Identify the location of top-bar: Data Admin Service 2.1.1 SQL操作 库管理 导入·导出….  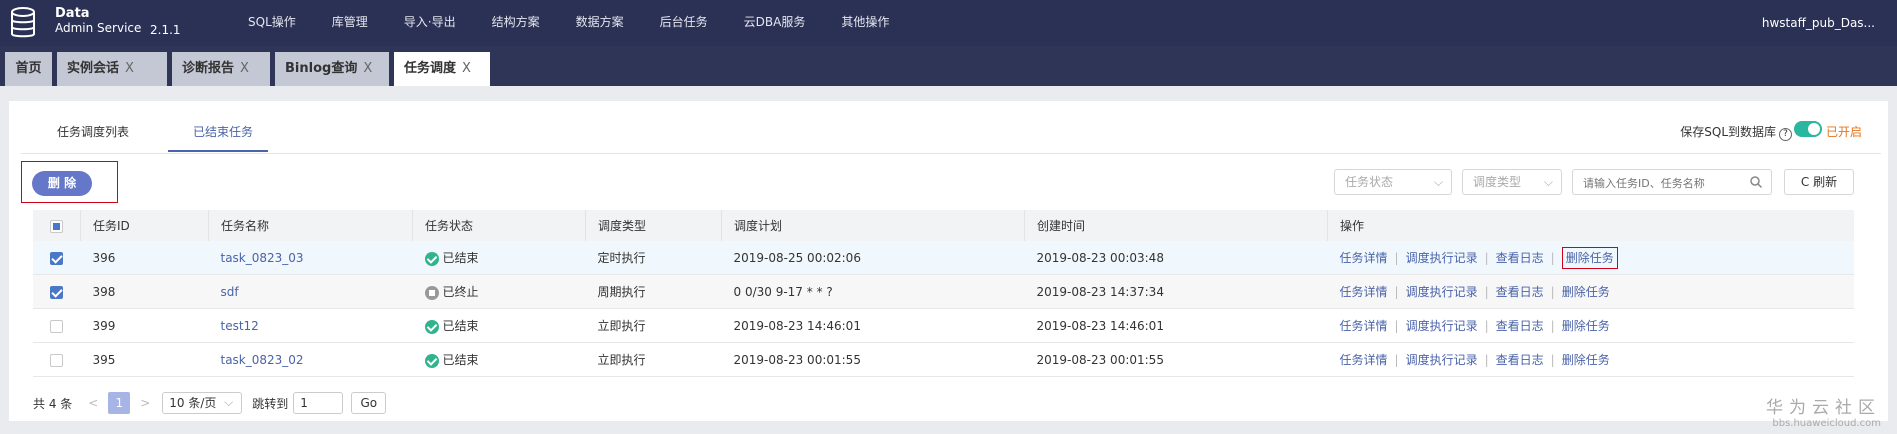
(948, 23).